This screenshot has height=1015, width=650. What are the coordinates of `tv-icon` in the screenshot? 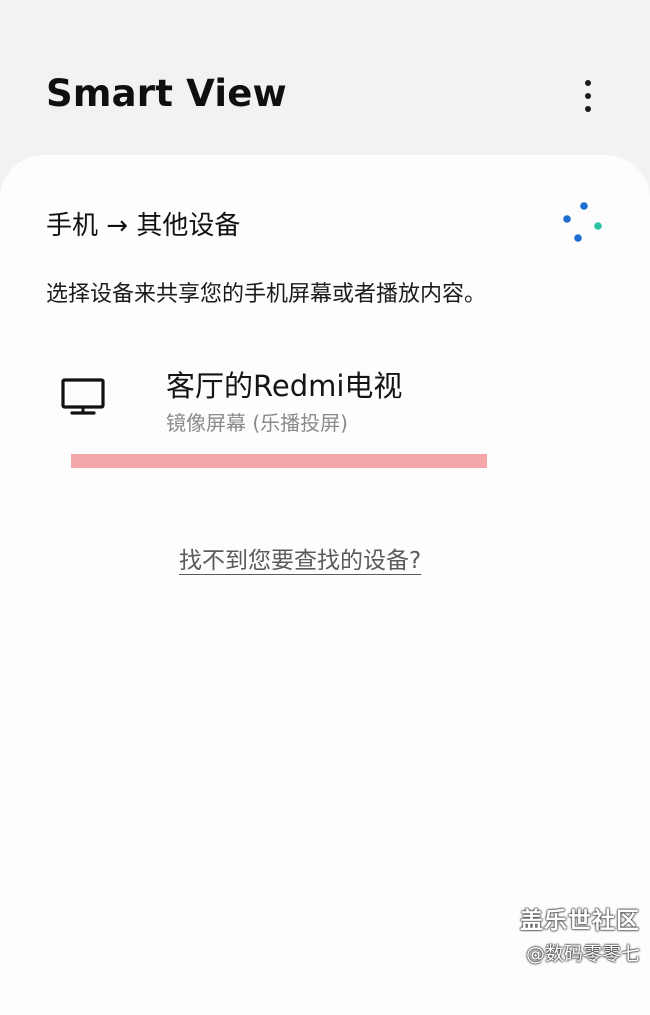 It's located at (83, 396).